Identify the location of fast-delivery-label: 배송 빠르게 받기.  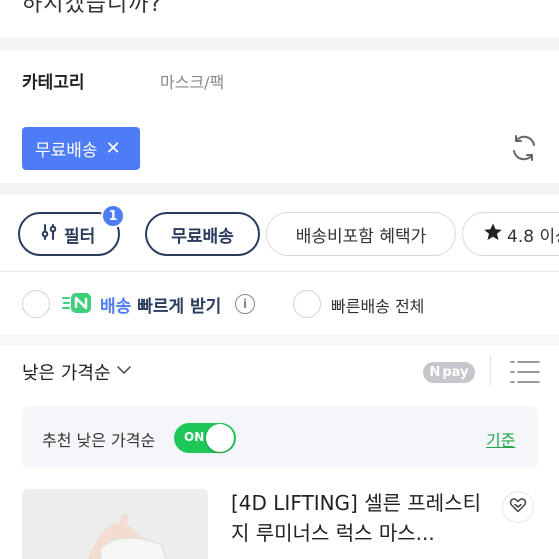
(160, 304).